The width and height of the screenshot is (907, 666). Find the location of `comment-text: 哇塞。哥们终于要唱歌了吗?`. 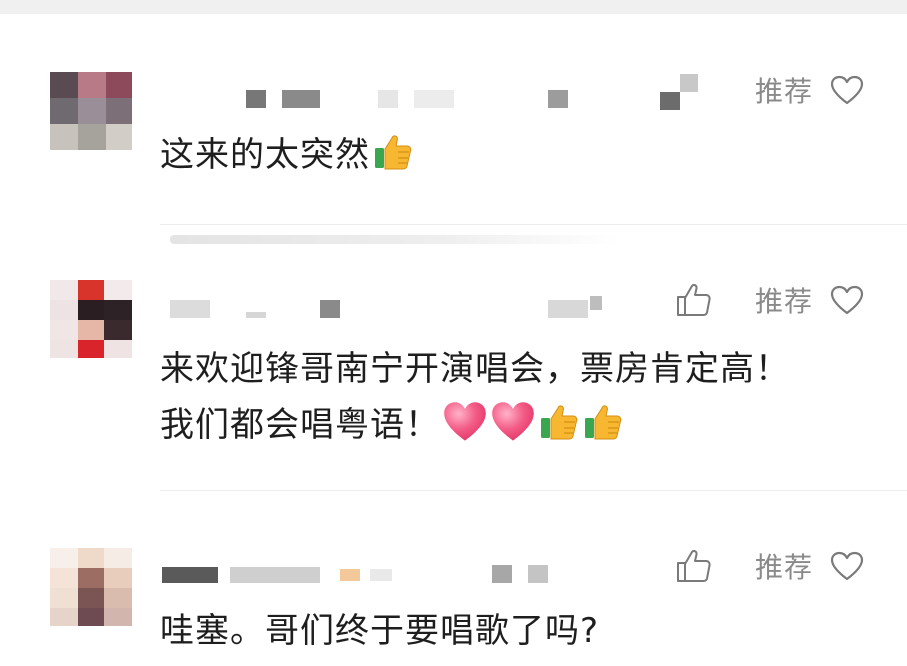

comment-text: 哇塞。哥们终于要唱歌了吗? is located at coordinates (379, 631).